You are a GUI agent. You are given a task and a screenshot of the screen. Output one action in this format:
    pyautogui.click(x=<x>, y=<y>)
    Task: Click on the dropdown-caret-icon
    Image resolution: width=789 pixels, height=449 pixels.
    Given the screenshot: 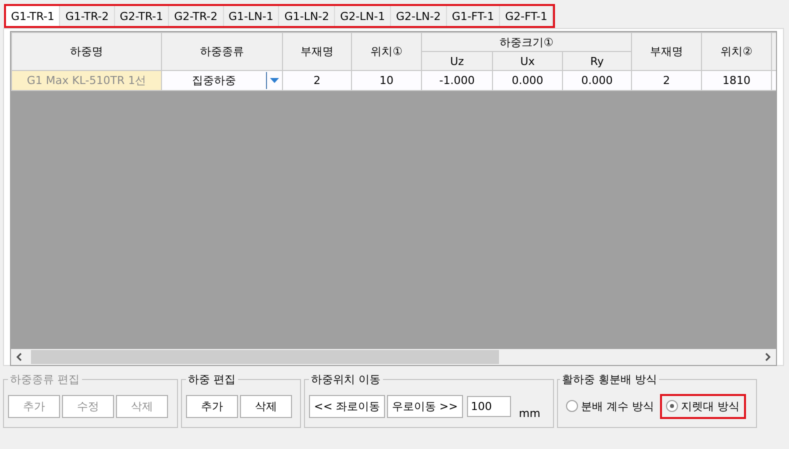 What is the action you would take?
    pyautogui.click(x=274, y=80)
    